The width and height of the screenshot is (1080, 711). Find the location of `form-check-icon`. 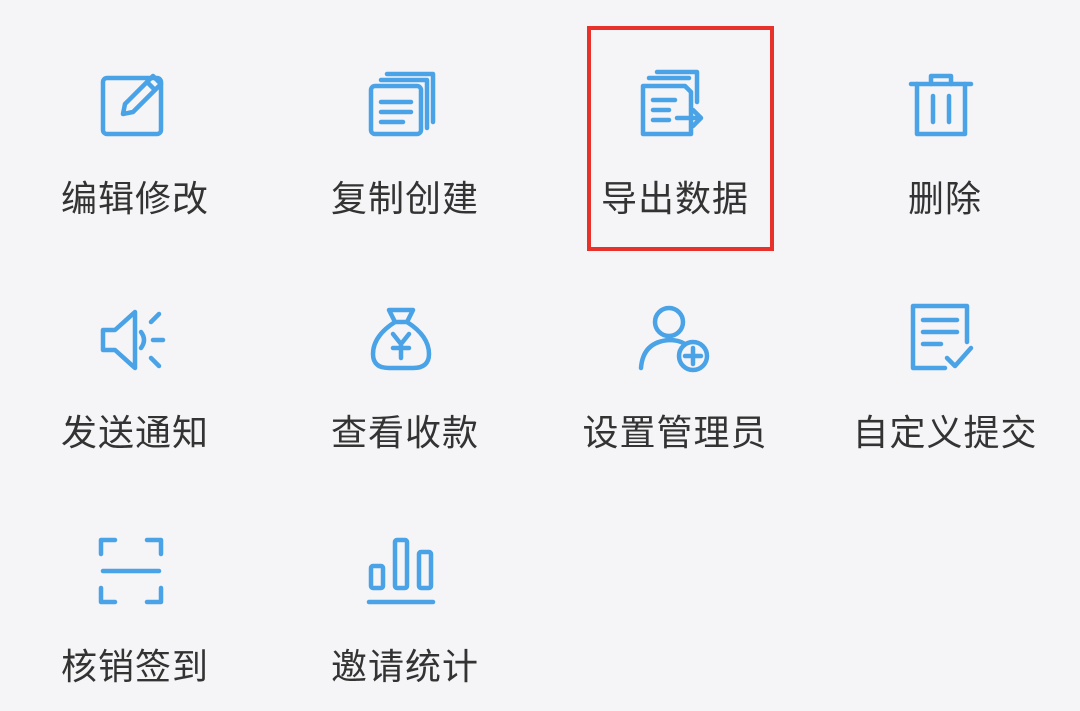

form-check-icon is located at coordinates (945, 342).